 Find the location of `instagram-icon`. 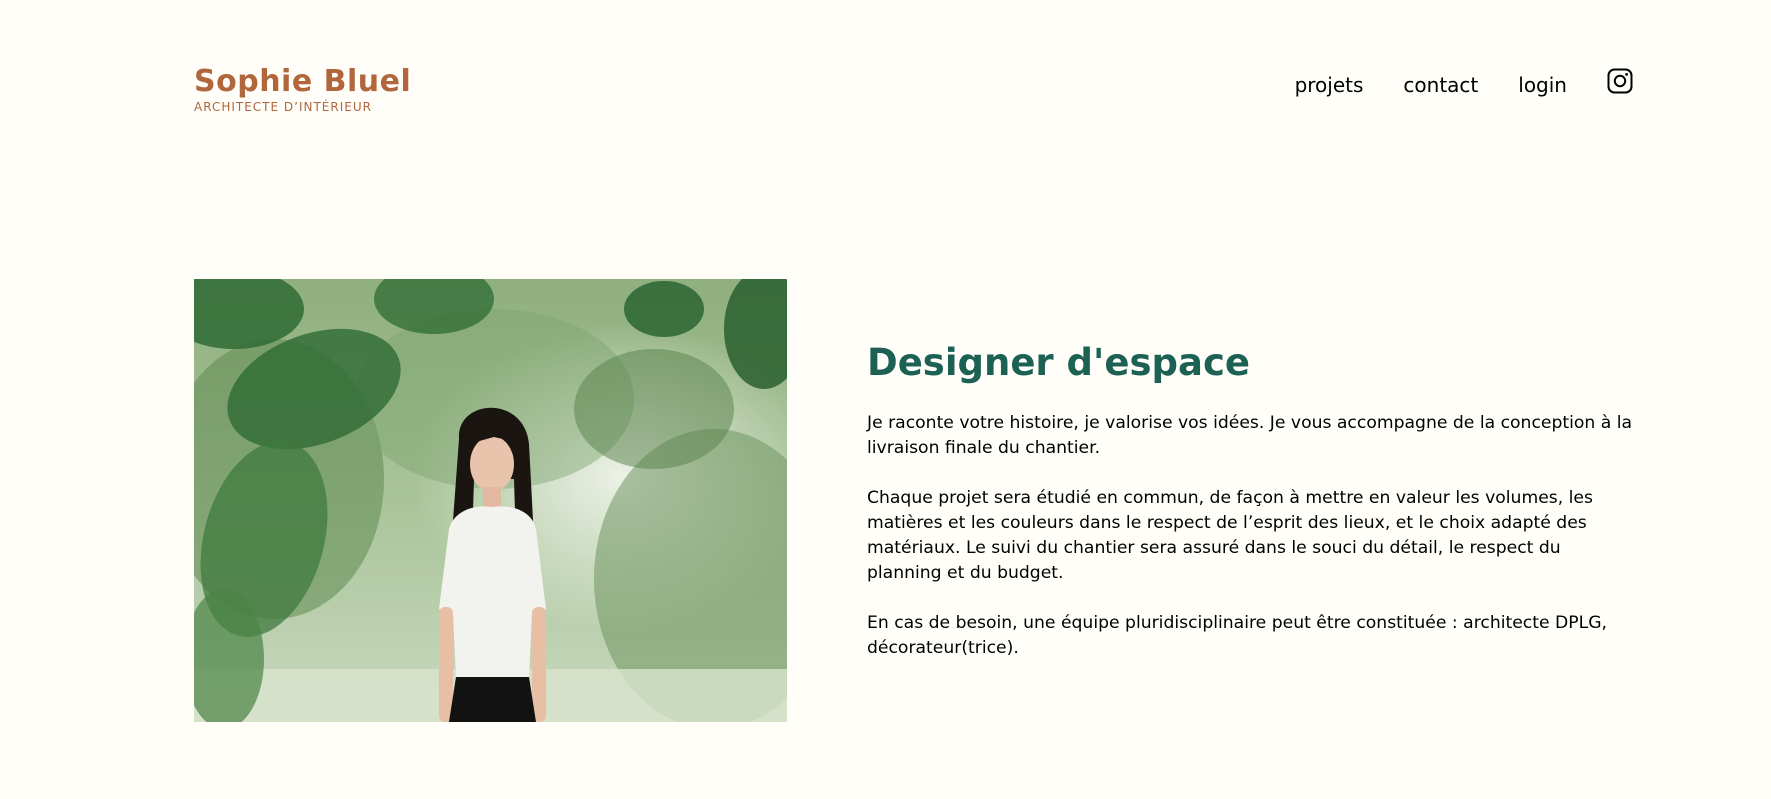

instagram-icon is located at coordinates (1620, 81).